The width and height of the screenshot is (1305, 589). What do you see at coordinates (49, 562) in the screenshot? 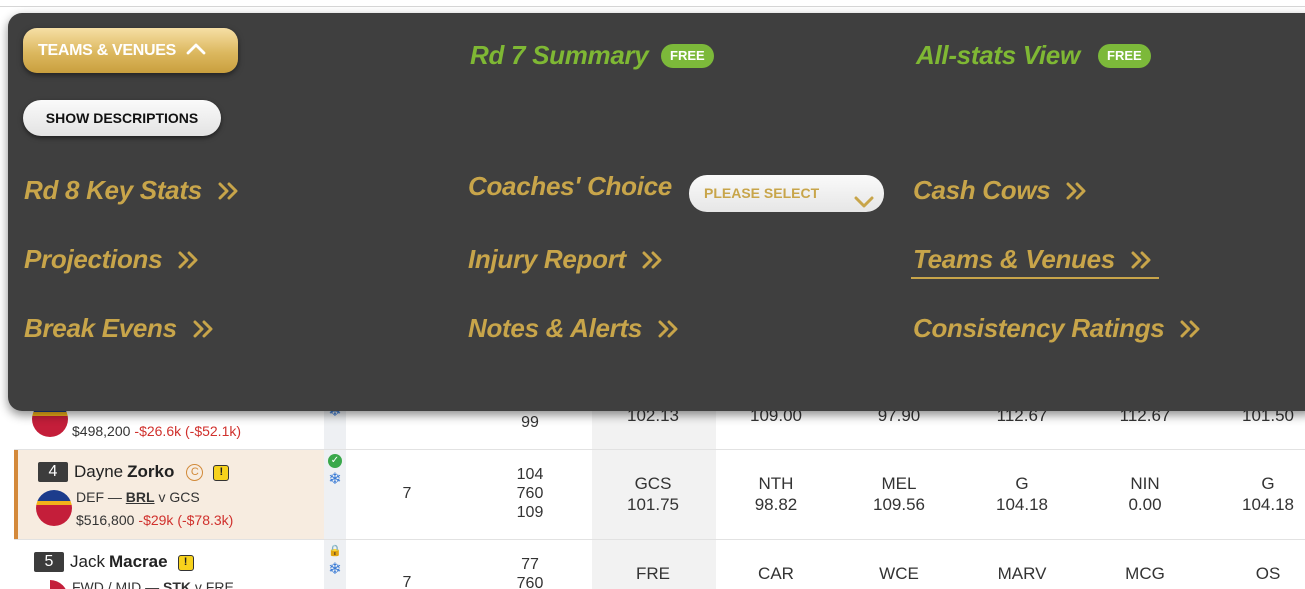
I see `rank-badge: 5` at bounding box center [49, 562].